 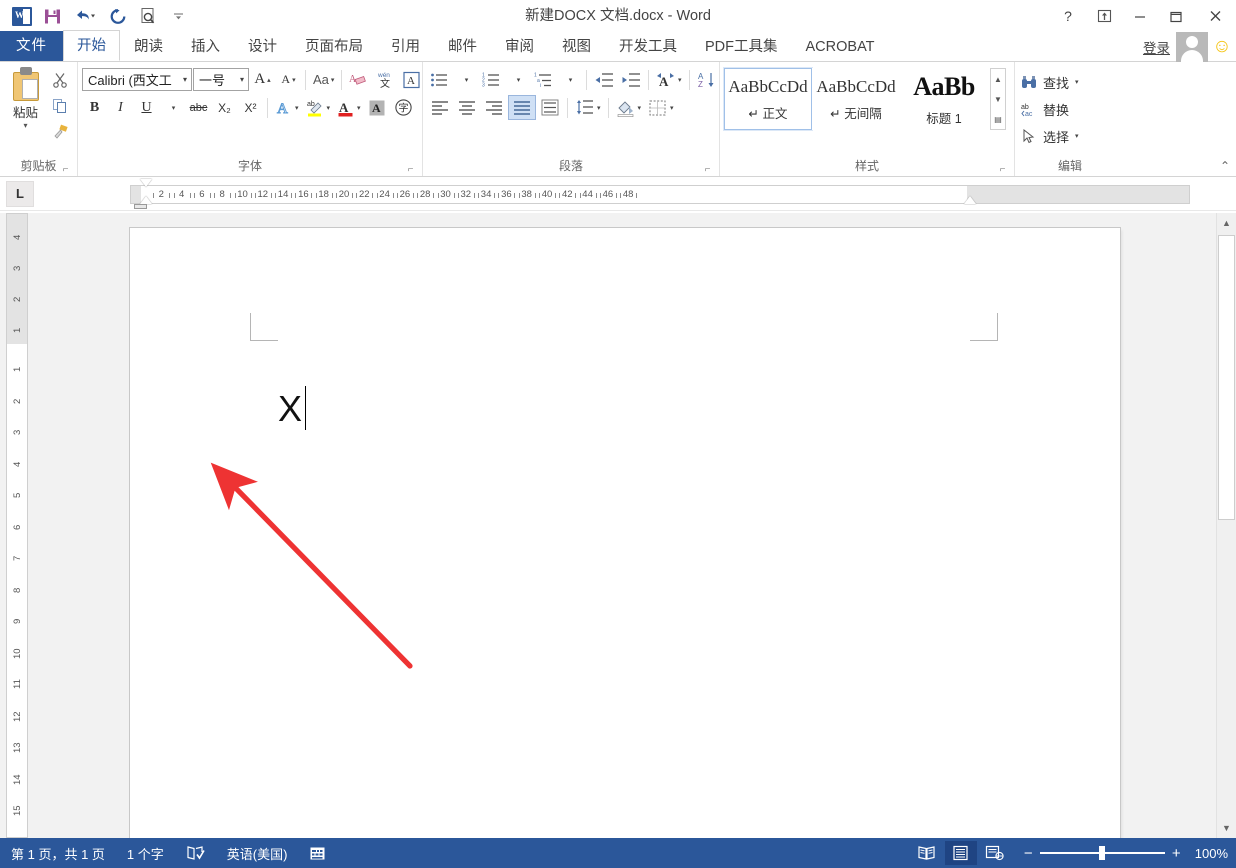 I want to click on grow-font-button: A ▴, so click(x=262, y=79).